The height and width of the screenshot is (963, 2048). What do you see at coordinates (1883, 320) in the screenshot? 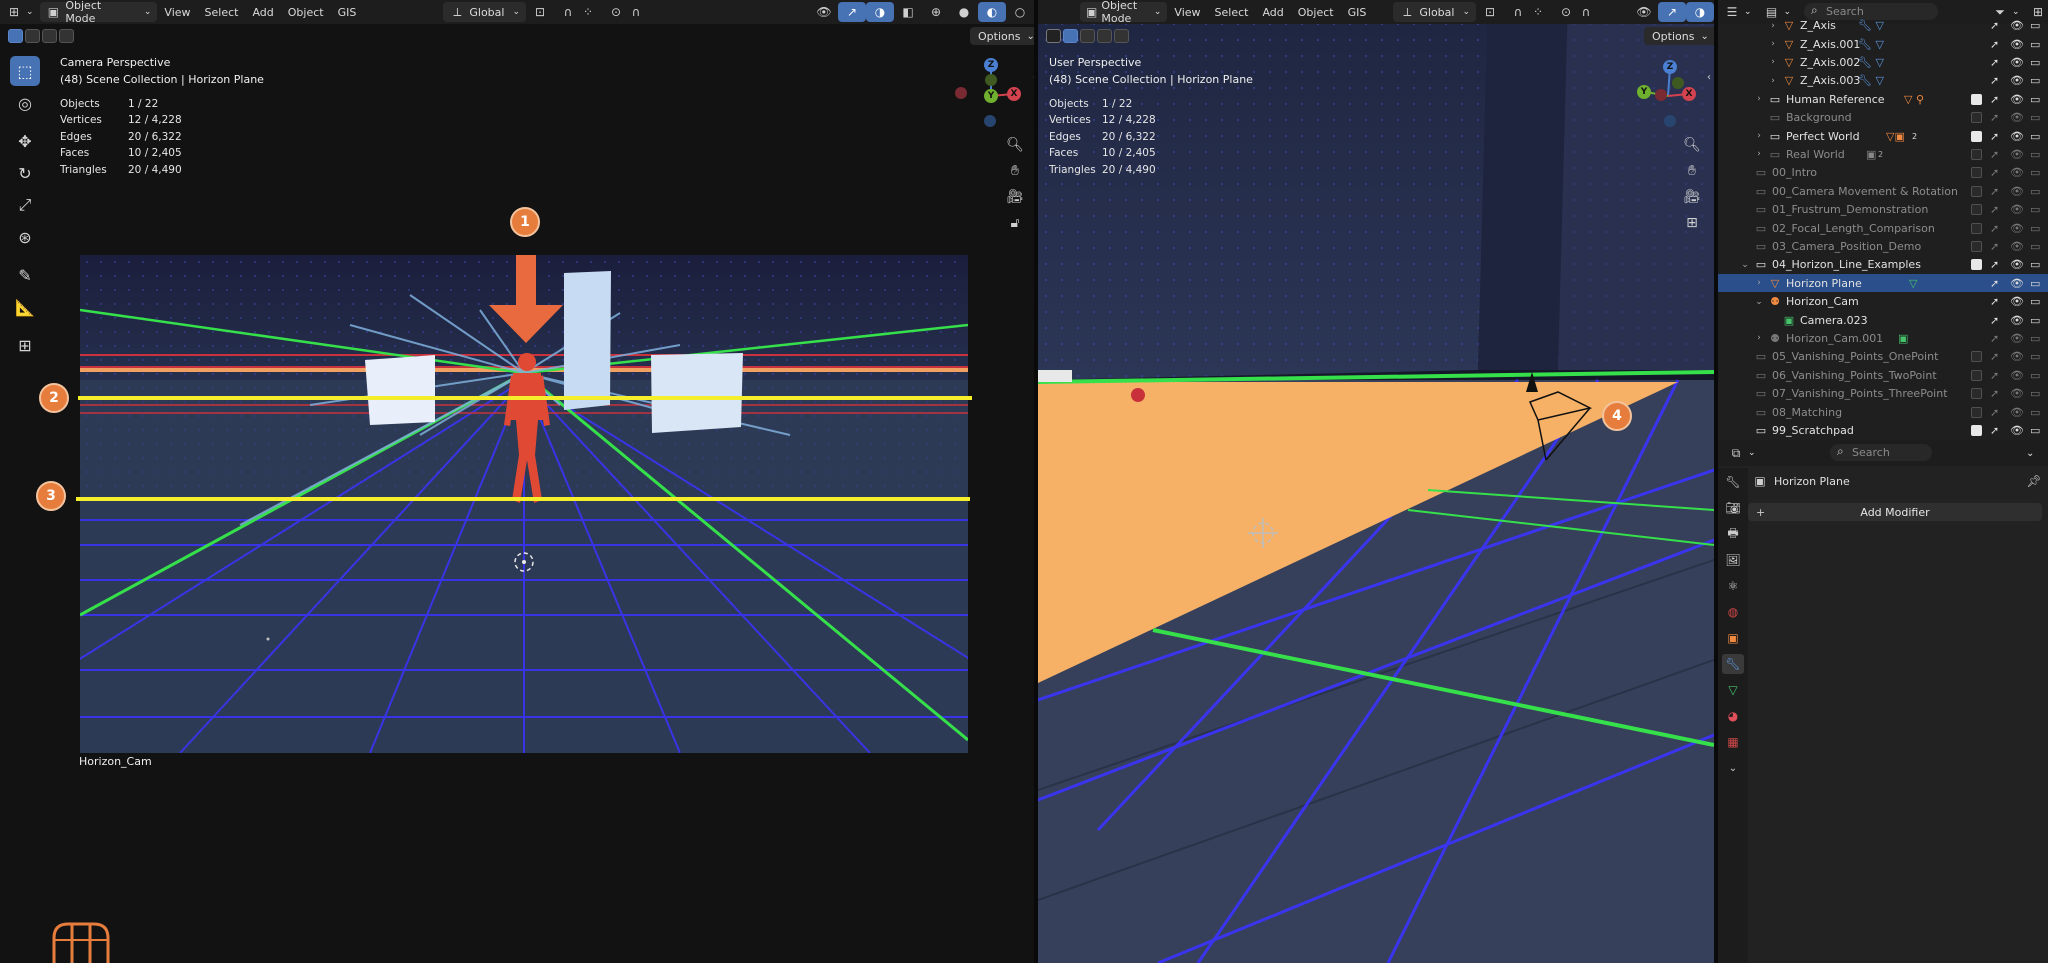
I see `outliner-row: ▣ Camera.023 ➚ 👁 ▭` at bounding box center [1883, 320].